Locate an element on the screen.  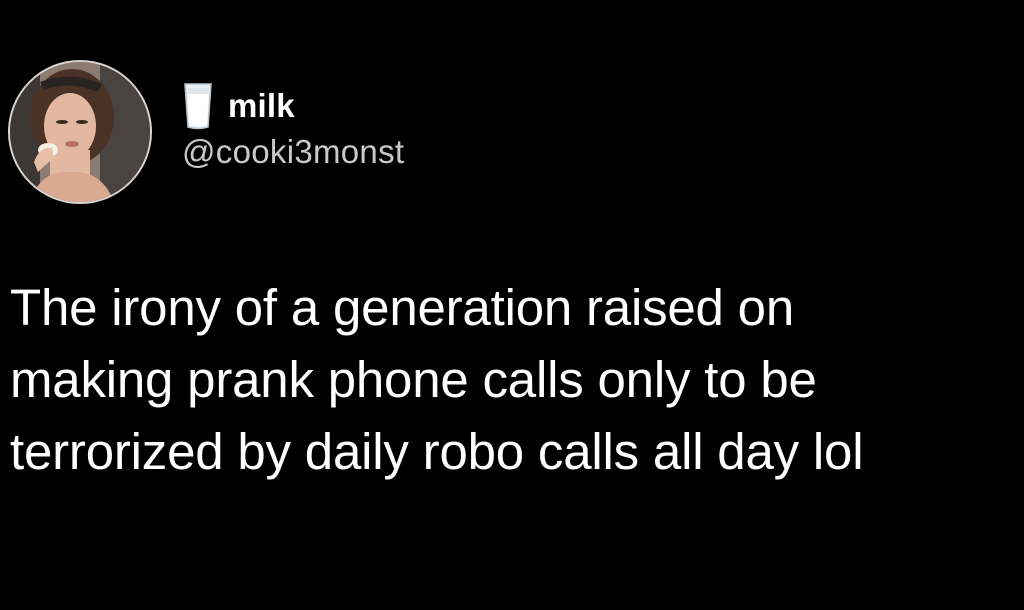
author-identity: milk @cooki3monst is located at coordinates (293, 124).